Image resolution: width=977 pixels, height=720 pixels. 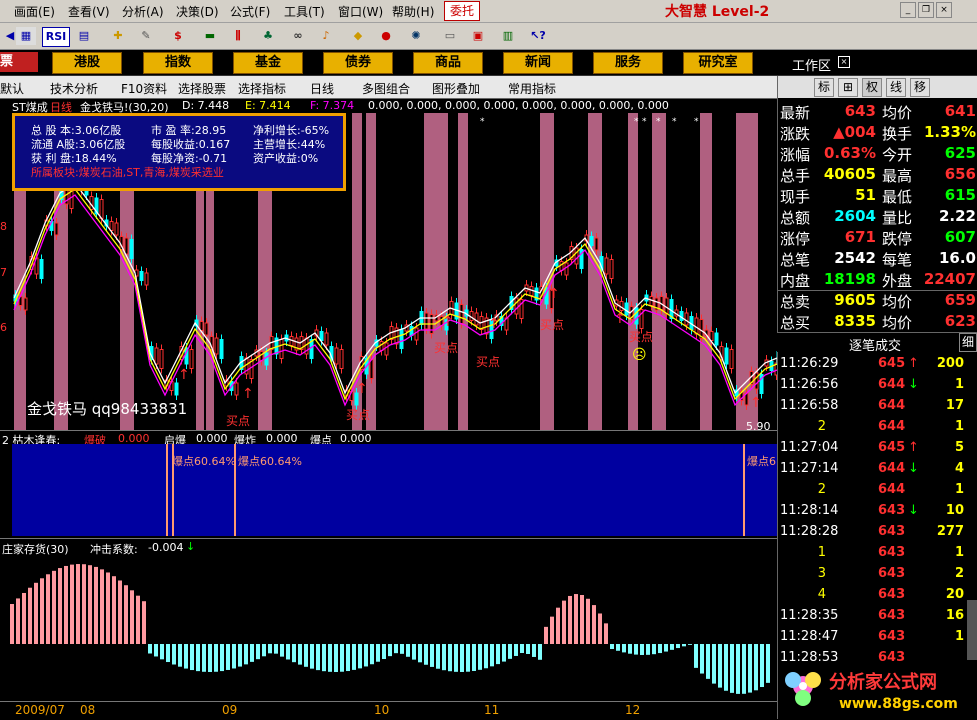 What do you see at coordinates (848, 87) in the screenshot?
I see `tab-grid: ⊞` at bounding box center [848, 87].